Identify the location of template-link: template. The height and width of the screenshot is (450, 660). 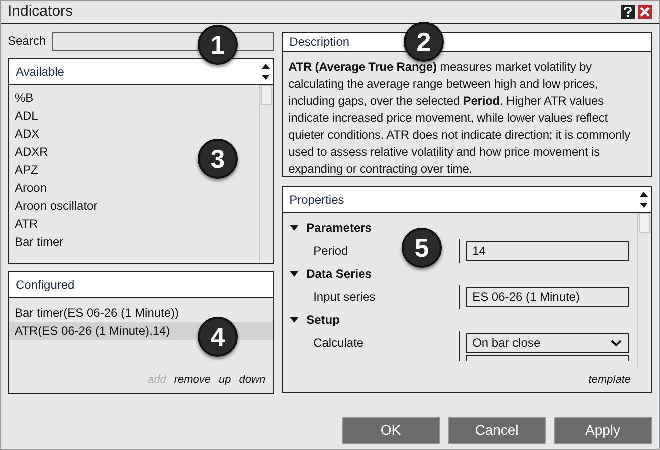
(609, 380).